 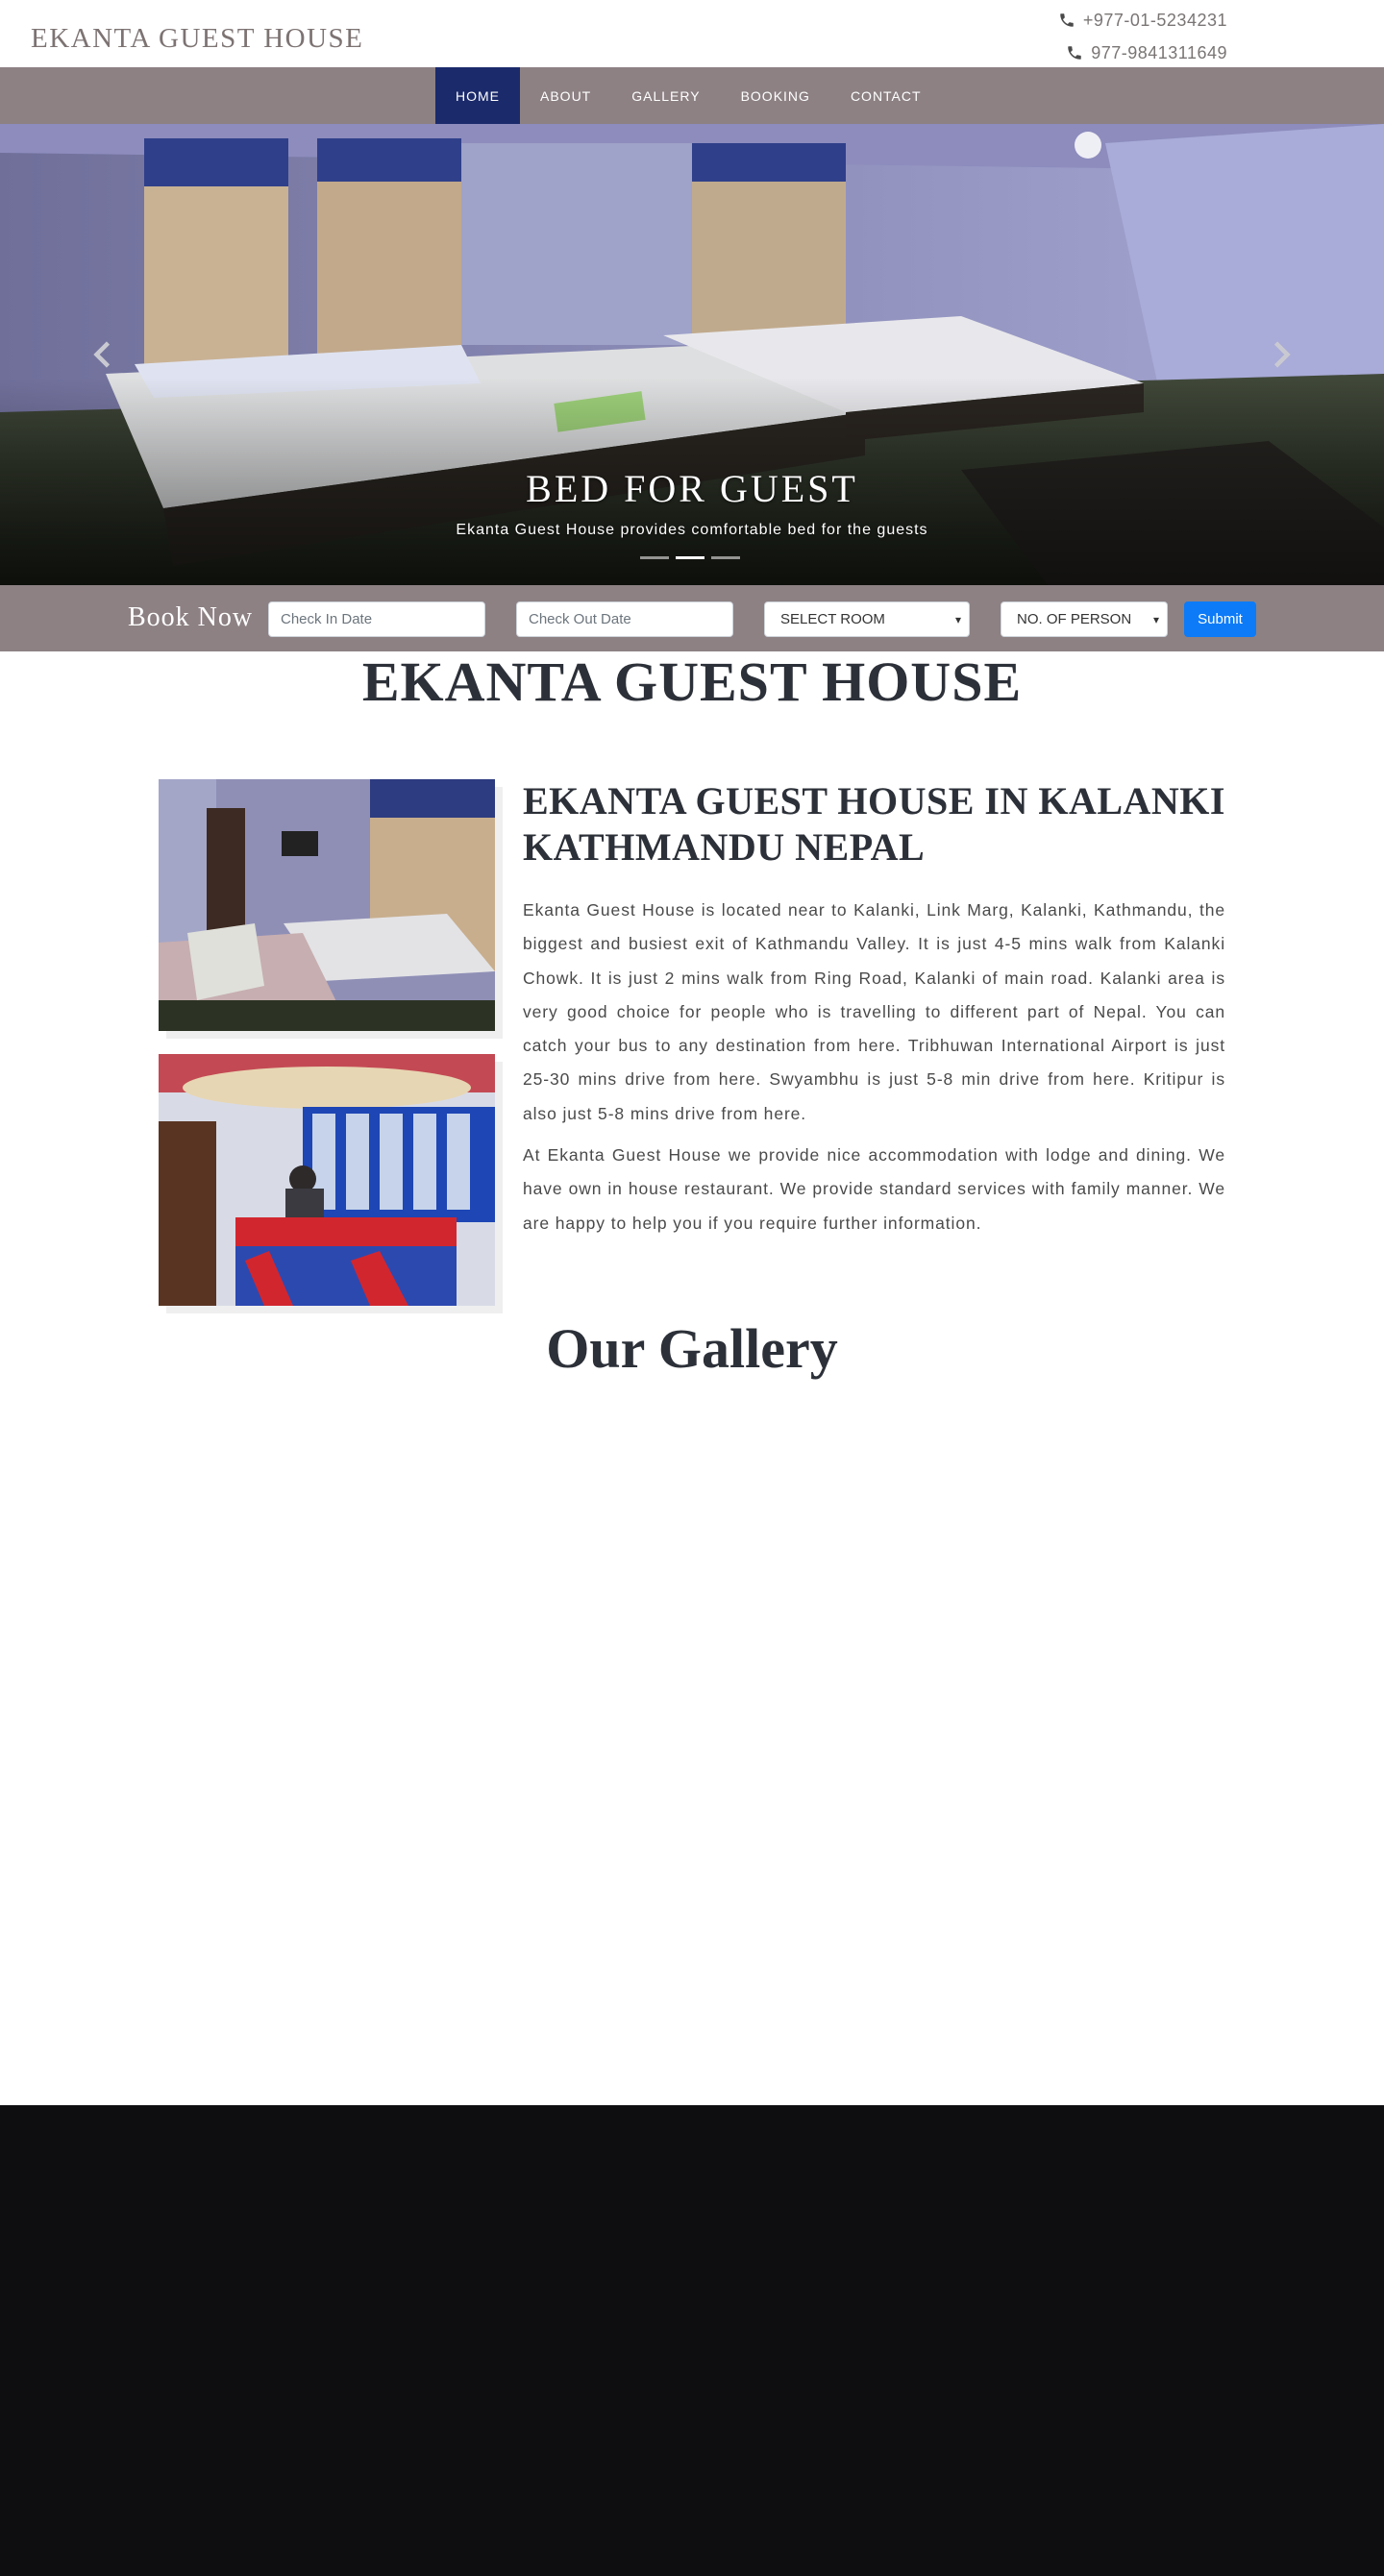 What do you see at coordinates (197, 39) in the screenshot?
I see `site-brand: EKANTA GUEST HOUSE` at bounding box center [197, 39].